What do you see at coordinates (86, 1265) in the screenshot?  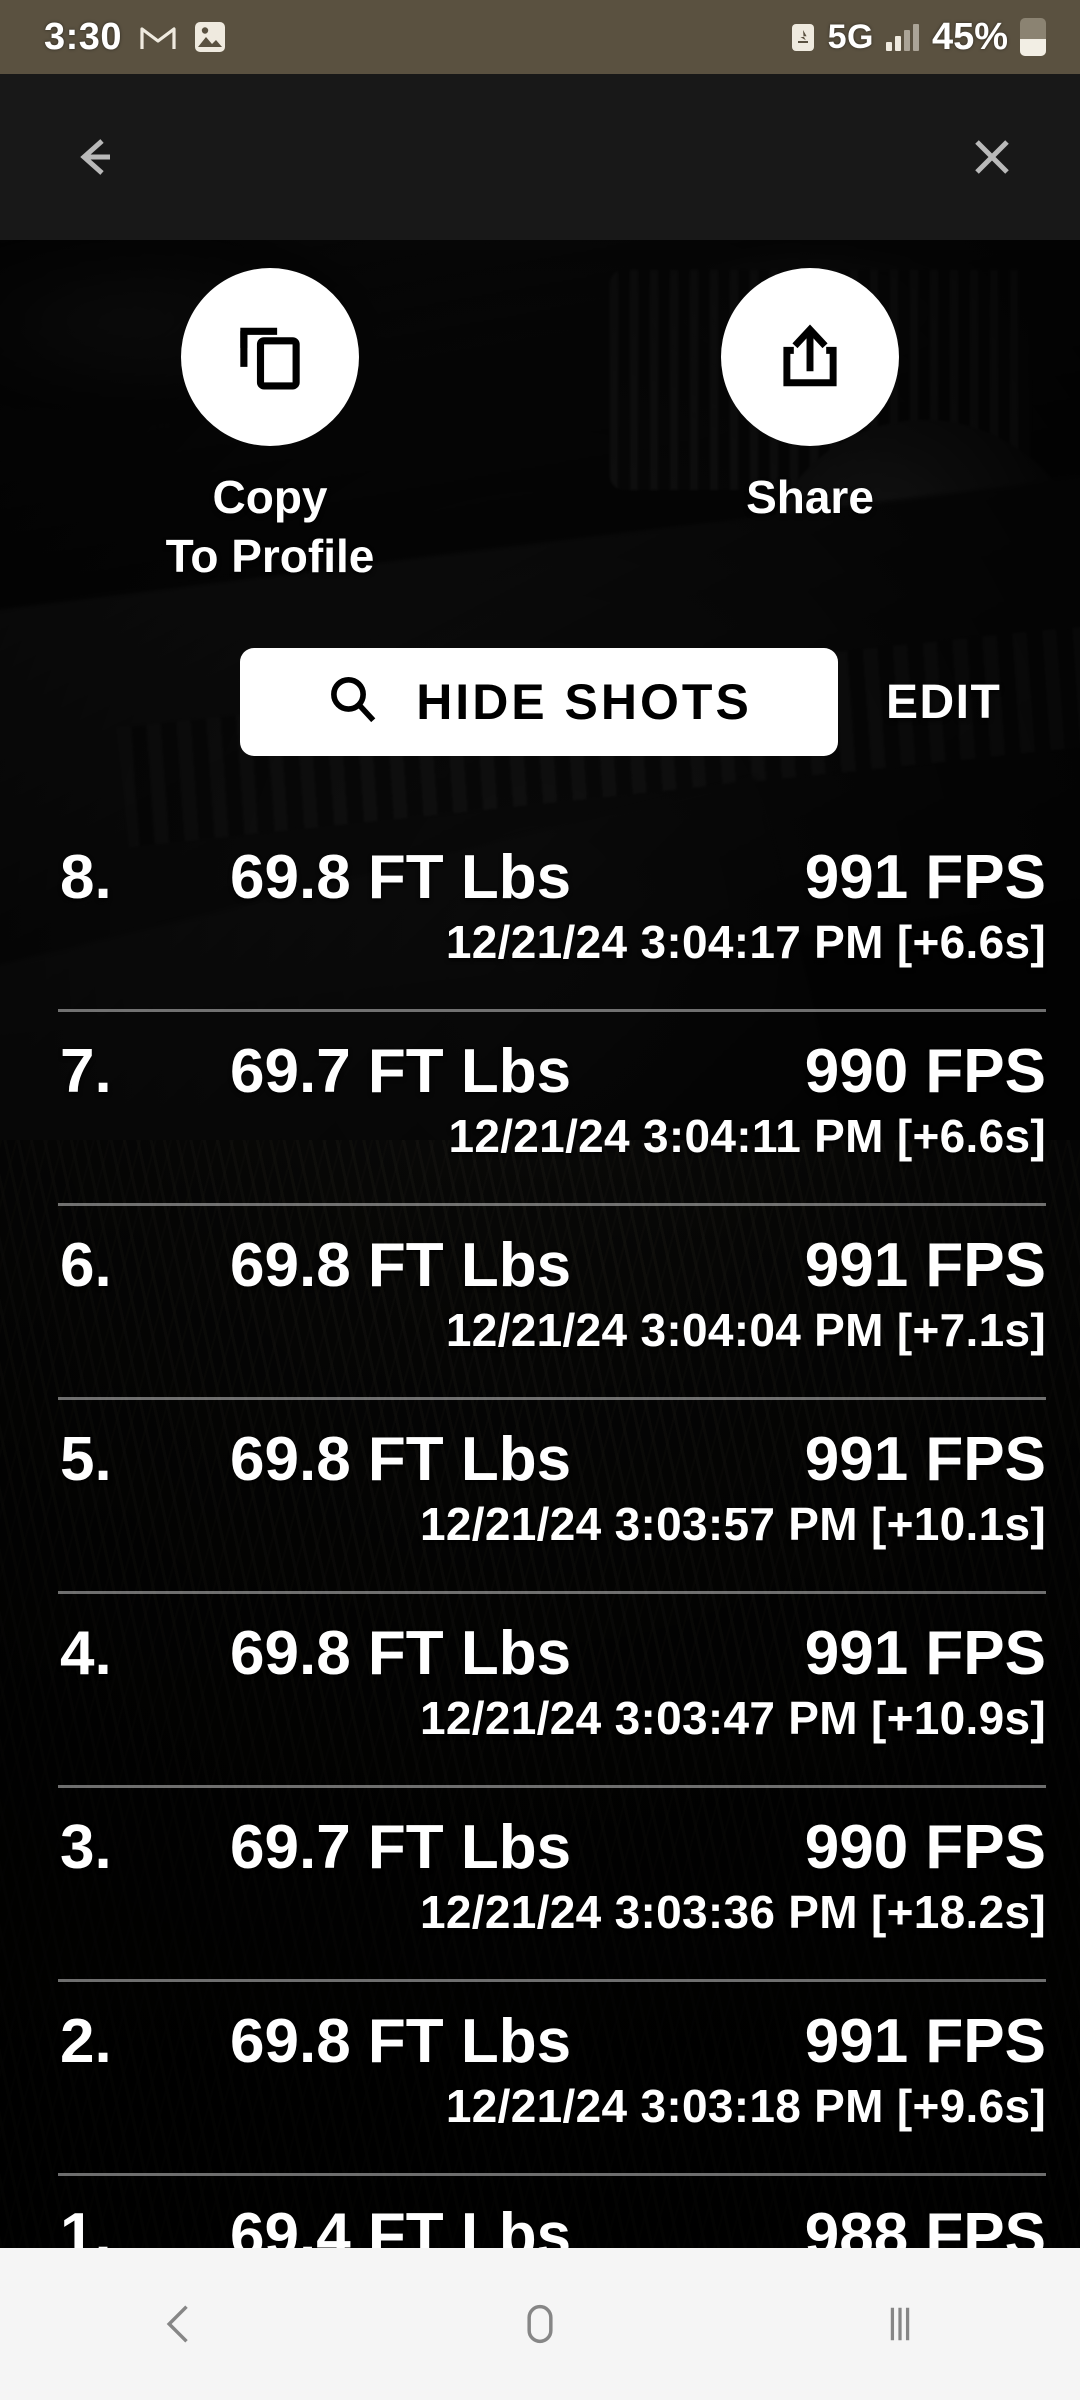 I see `shot-index: 6.` at bounding box center [86, 1265].